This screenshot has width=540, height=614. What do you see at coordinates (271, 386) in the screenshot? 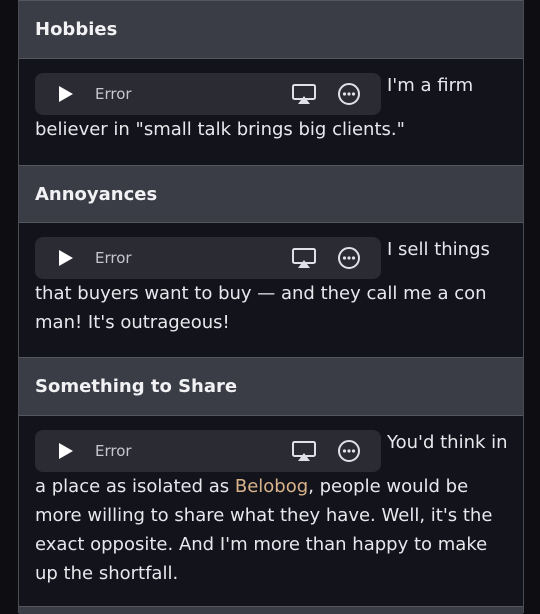
I see `section-header-something-to-share: Something to Share` at bounding box center [271, 386].